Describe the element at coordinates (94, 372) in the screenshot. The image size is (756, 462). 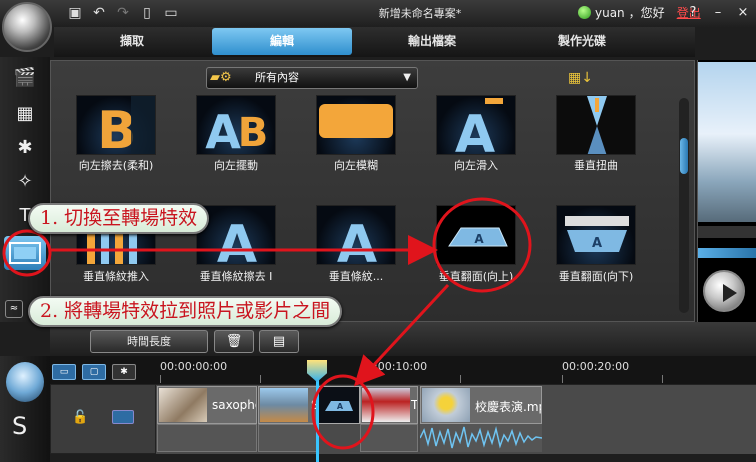
I see `track-view-icon: ▢` at that location.